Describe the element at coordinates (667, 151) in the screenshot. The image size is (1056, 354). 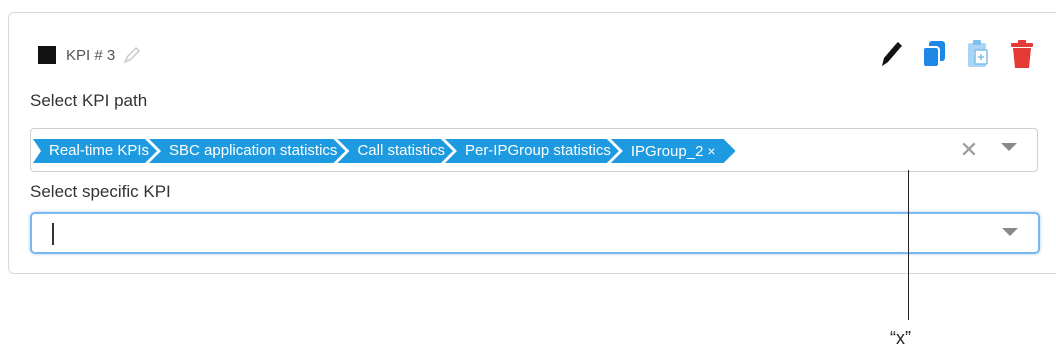
I see `crumb-ipgroup-2-label: IPGroup_2` at that location.